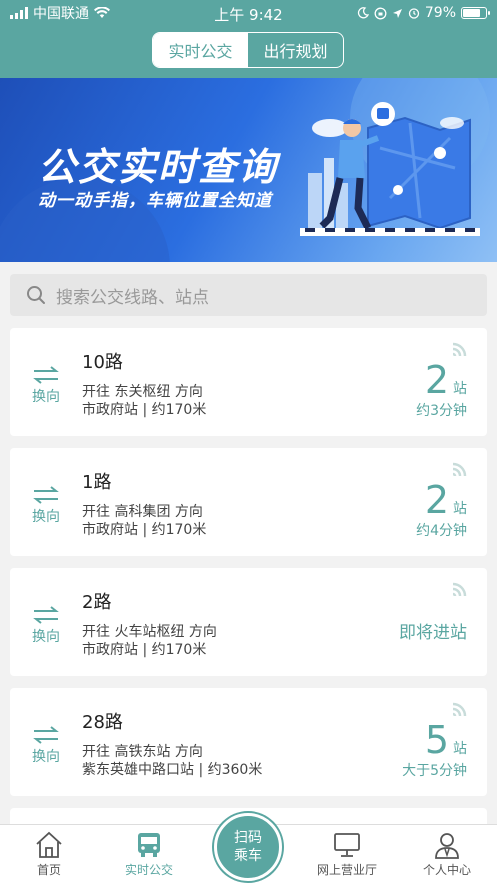 The width and height of the screenshot is (497, 883). I want to click on tab-profile: 个人中心, so click(447, 854).